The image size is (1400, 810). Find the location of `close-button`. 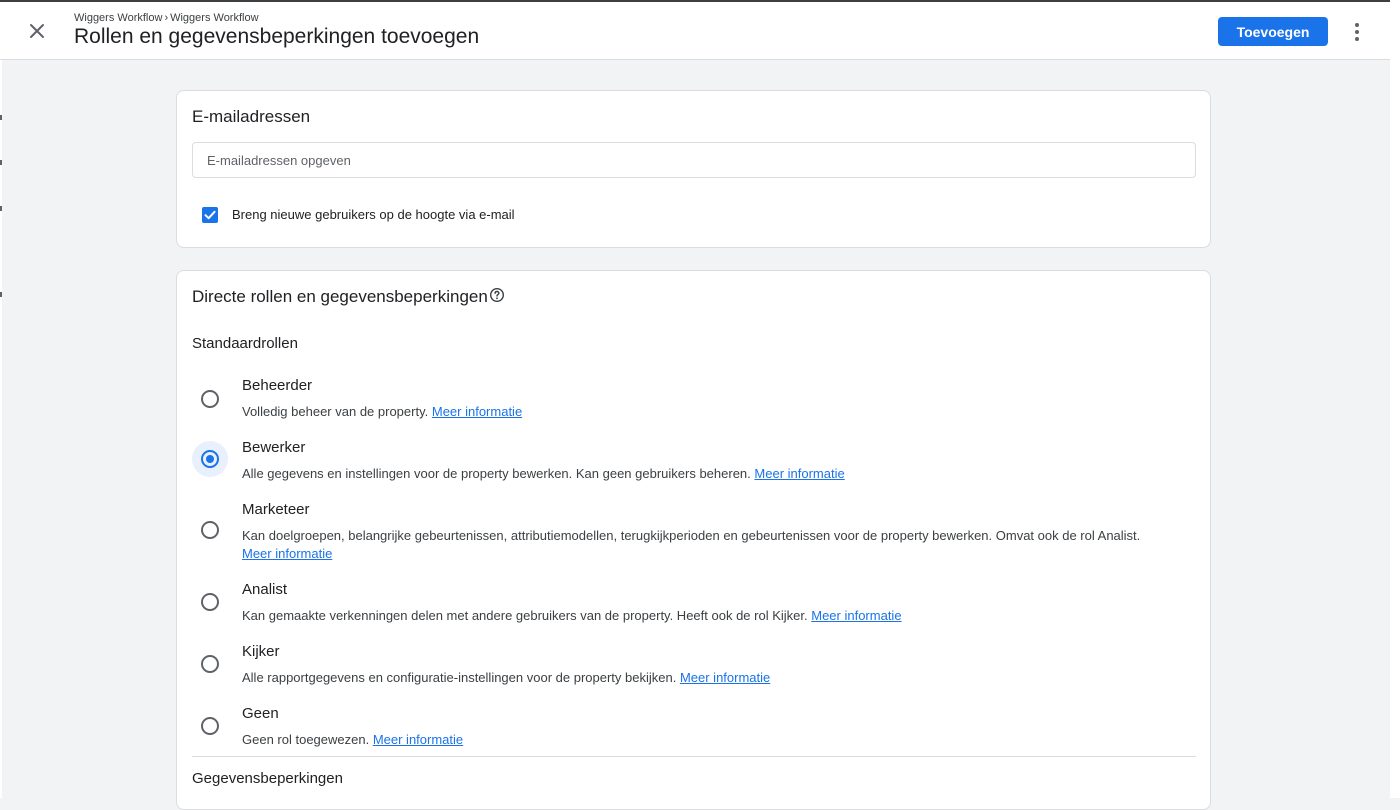

close-button is located at coordinates (37, 31).